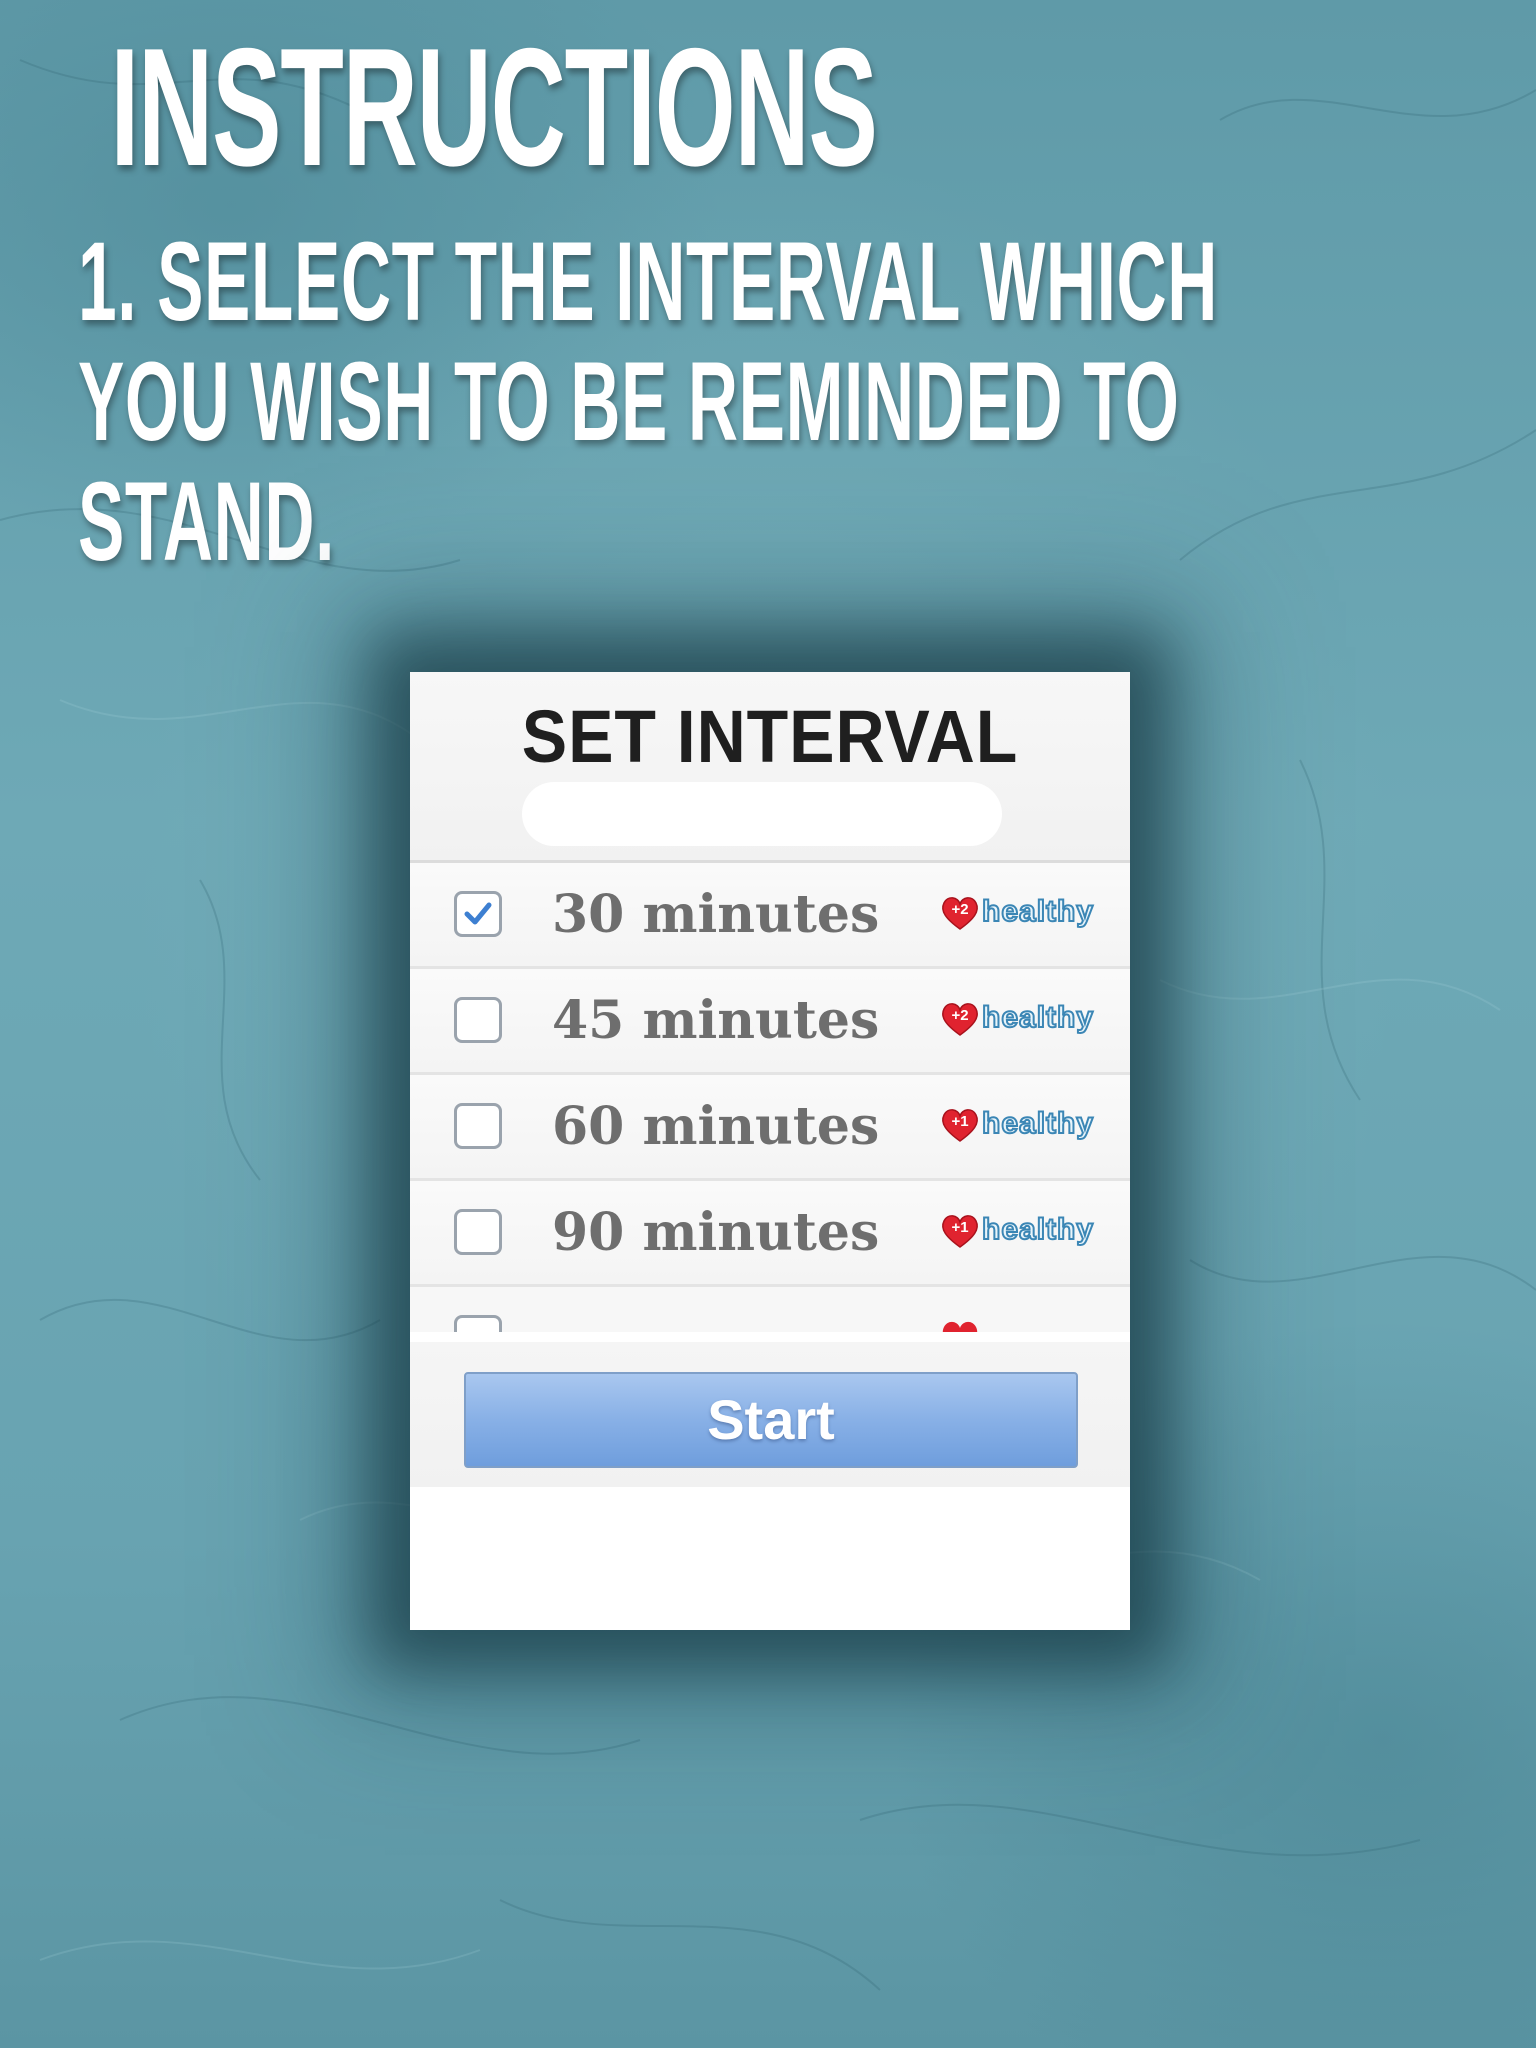 This screenshot has height=2048, width=1536. I want to click on interval-option-30: 30 minutes +2 healthy, so click(770, 916).